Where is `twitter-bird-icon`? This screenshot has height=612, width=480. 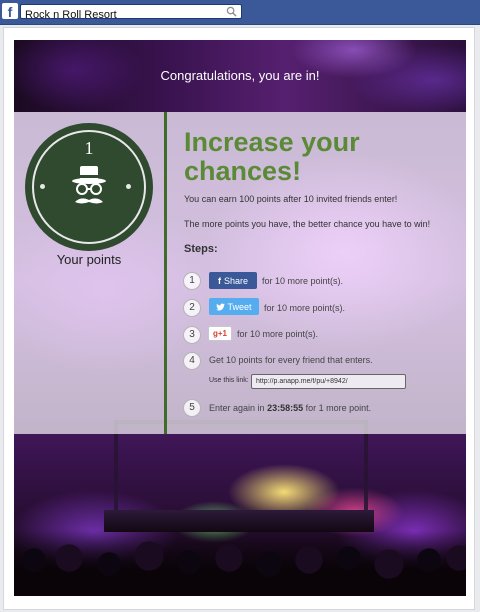
twitter-bird-icon is located at coordinates (221, 307).